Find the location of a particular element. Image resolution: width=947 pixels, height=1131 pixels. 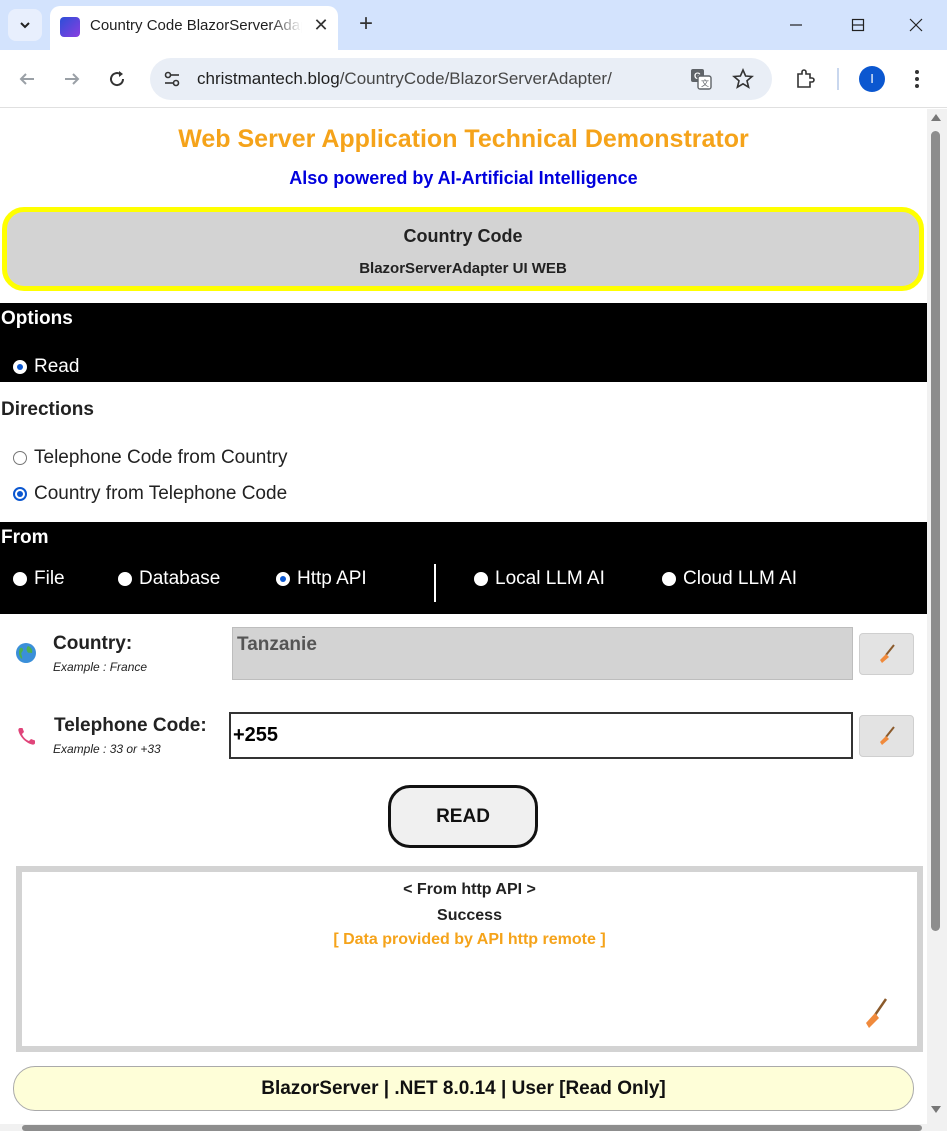

vertical-scrollbar is located at coordinates (937, 617).